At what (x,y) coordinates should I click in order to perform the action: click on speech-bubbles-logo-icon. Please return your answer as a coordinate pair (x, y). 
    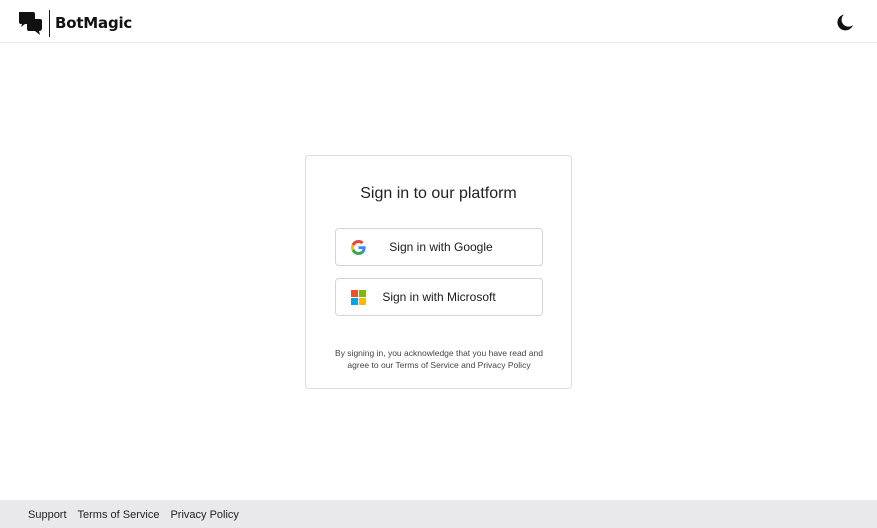
    Looking at the image, I should click on (30, 23).